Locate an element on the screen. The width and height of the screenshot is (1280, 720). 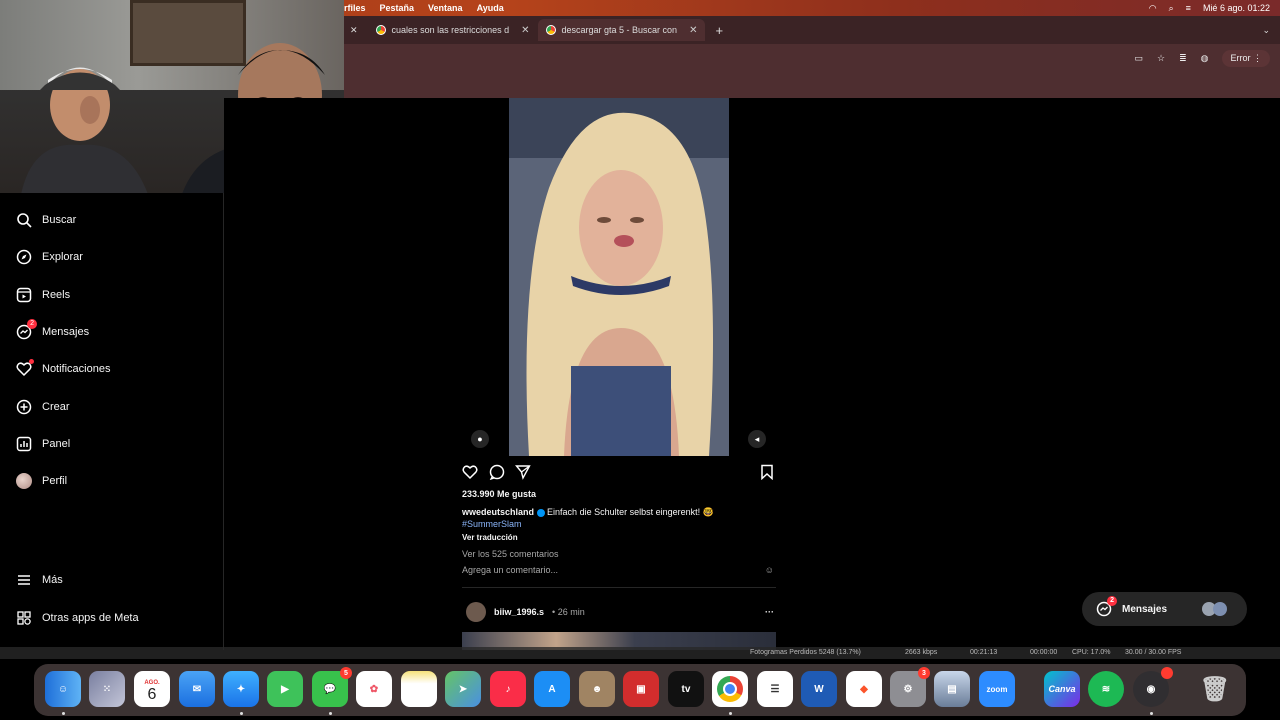
sidebar-item-mas: Más is located at coordinates (39, 580).